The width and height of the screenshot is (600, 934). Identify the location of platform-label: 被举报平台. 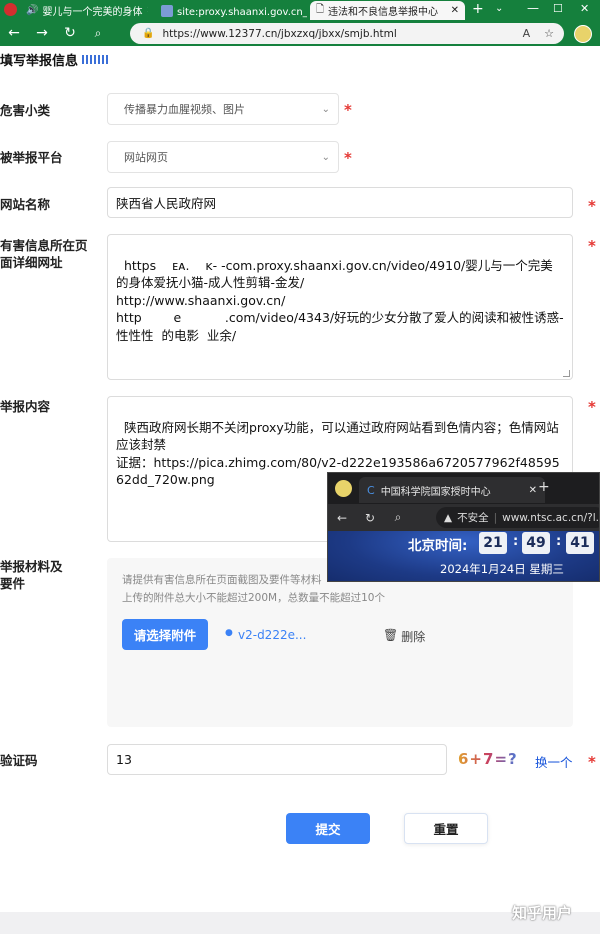
(31, 157).